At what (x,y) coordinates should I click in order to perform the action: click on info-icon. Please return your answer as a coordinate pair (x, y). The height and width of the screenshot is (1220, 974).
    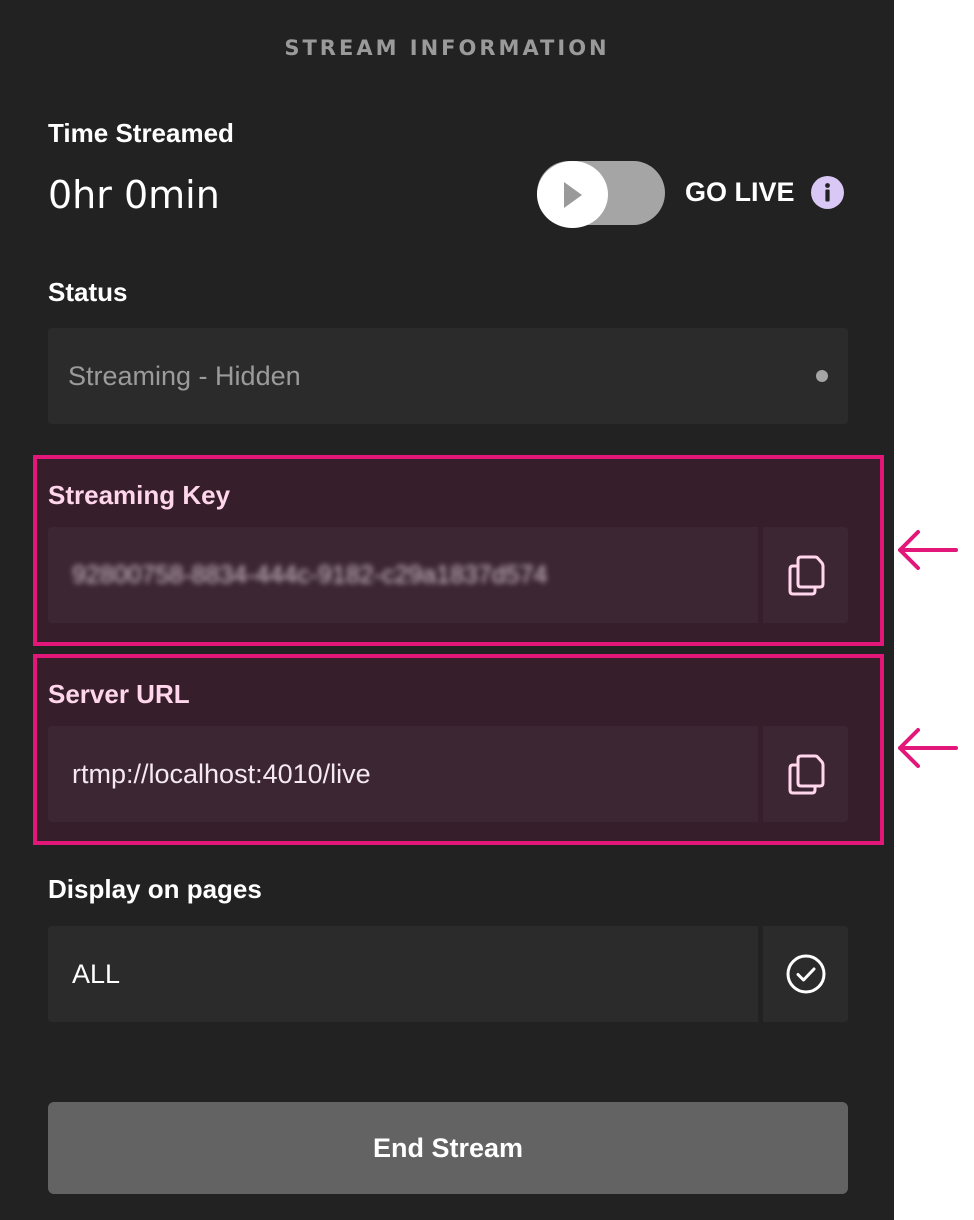
    Looking at the image, I should click on (827, 192).